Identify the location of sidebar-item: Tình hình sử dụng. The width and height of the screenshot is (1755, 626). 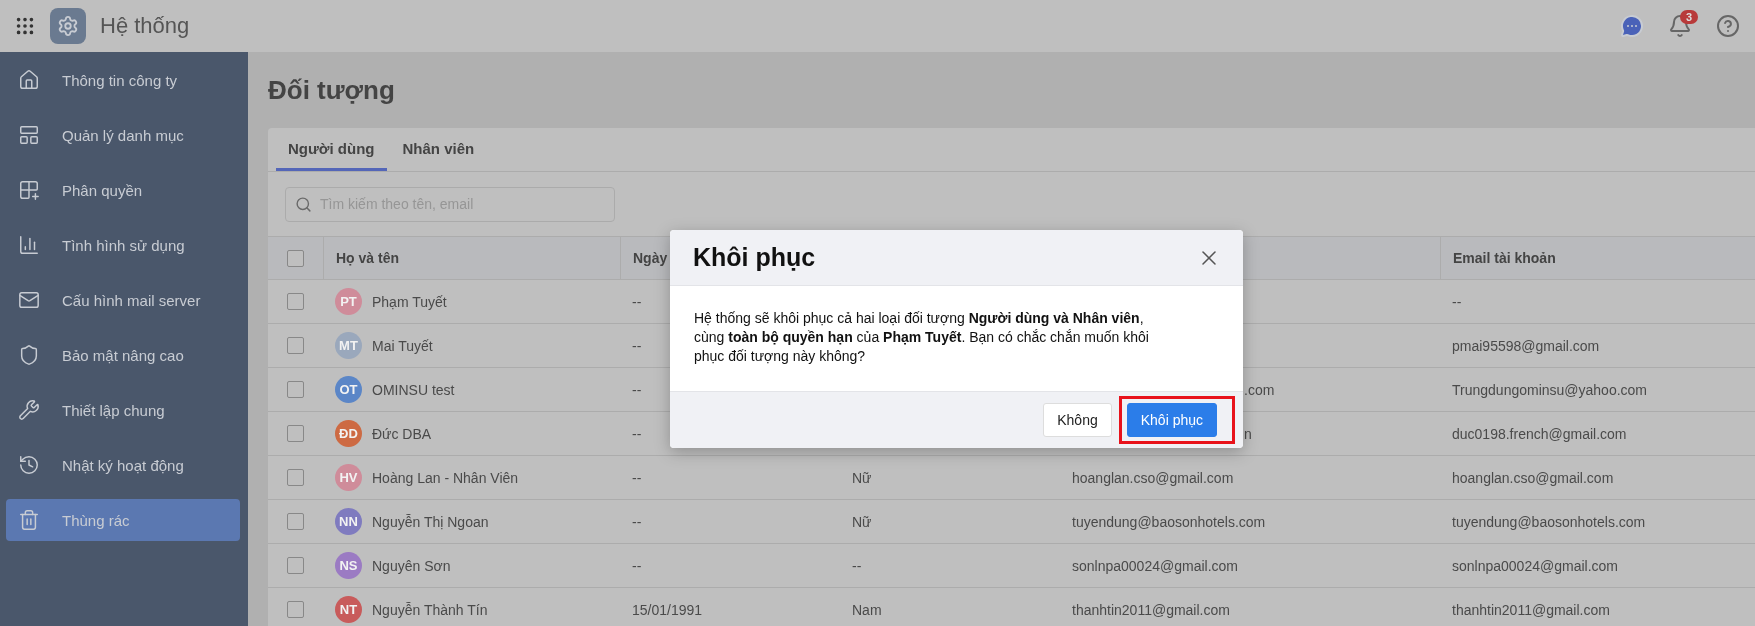
(123, 245).